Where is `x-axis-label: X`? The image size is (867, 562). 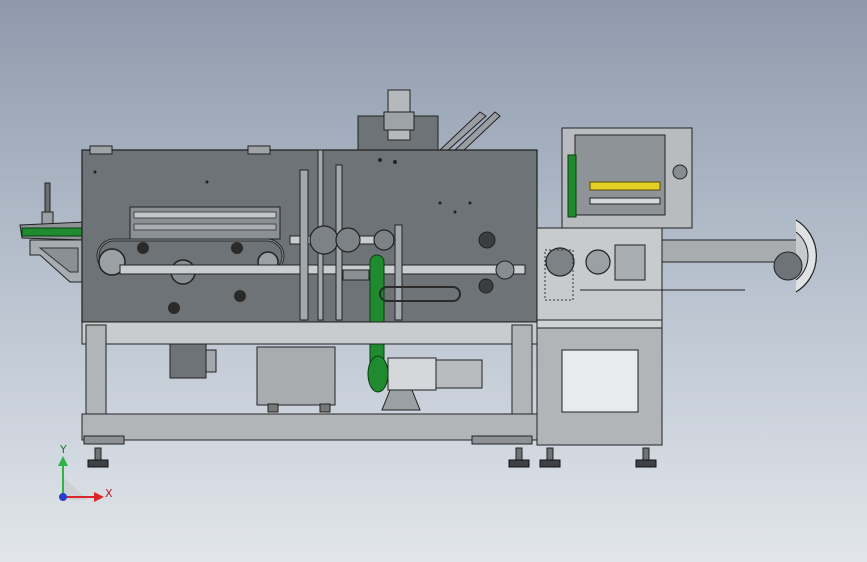
x-axis-label: X is located at coordinates (109, 493).